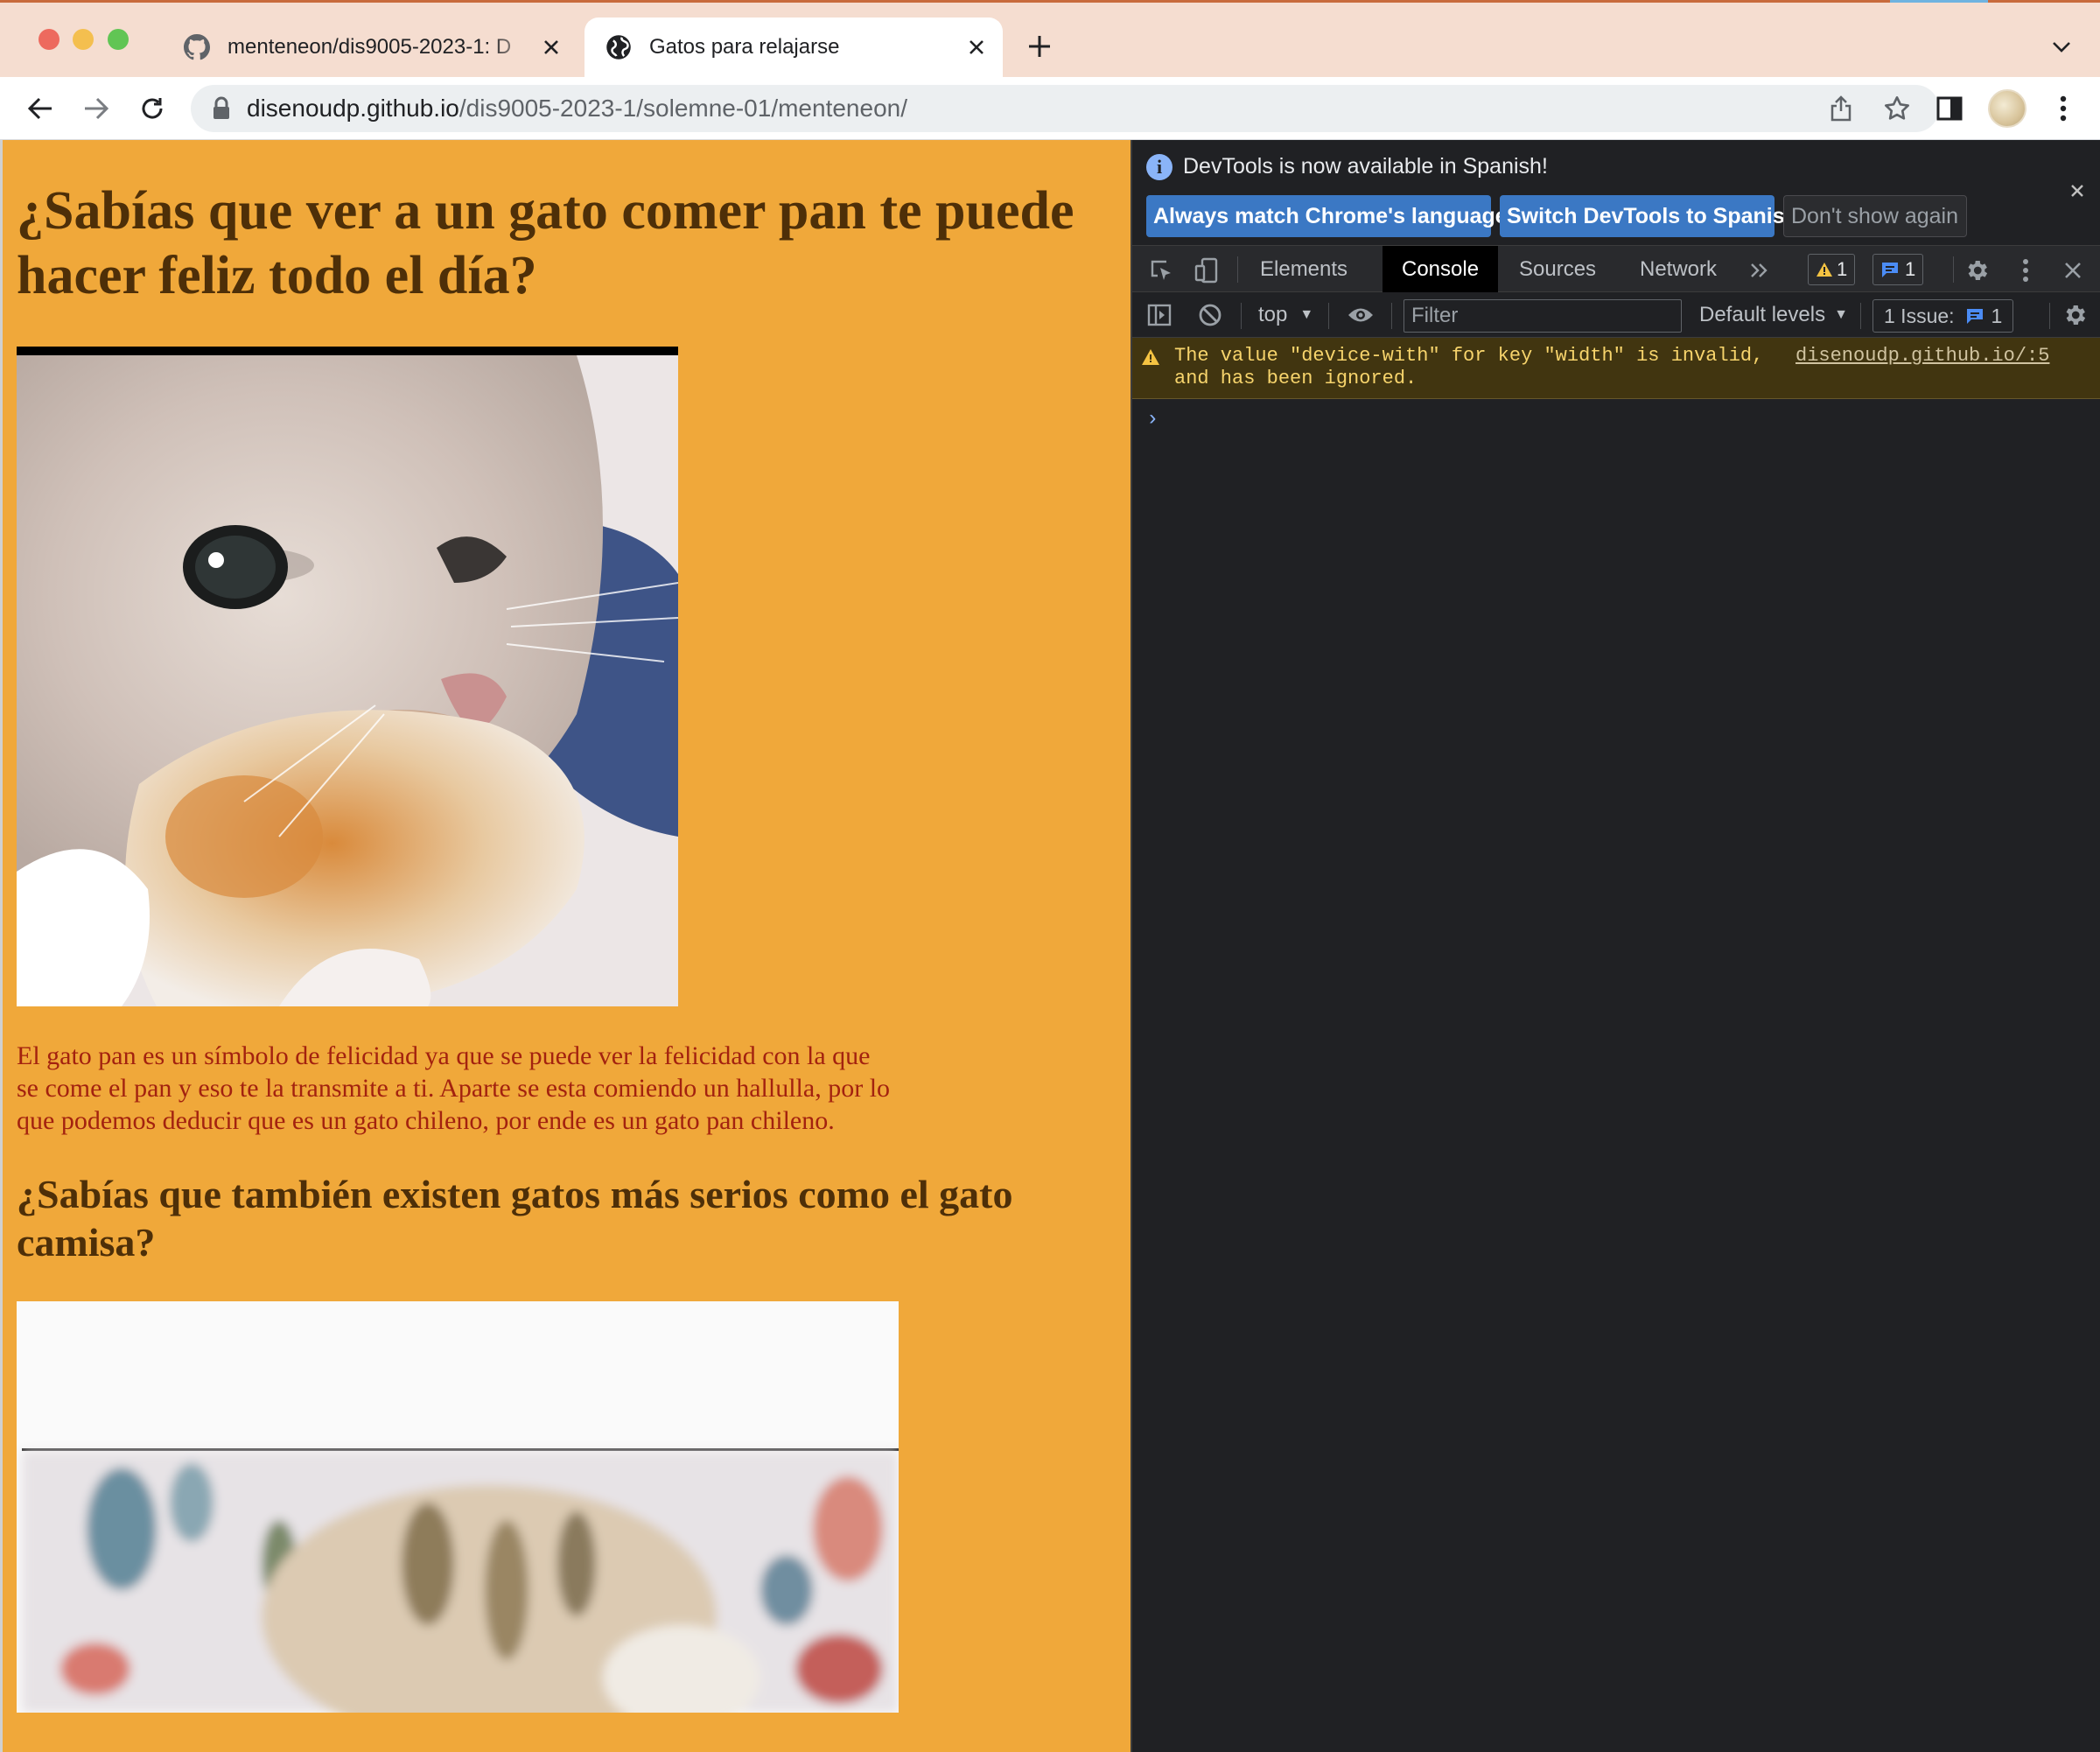 The width and height of the screenshot is (2100, 1752). Describe the element at coordinates (1161, 271) in the screenshot. I see `inspect-element-icon` at that location.